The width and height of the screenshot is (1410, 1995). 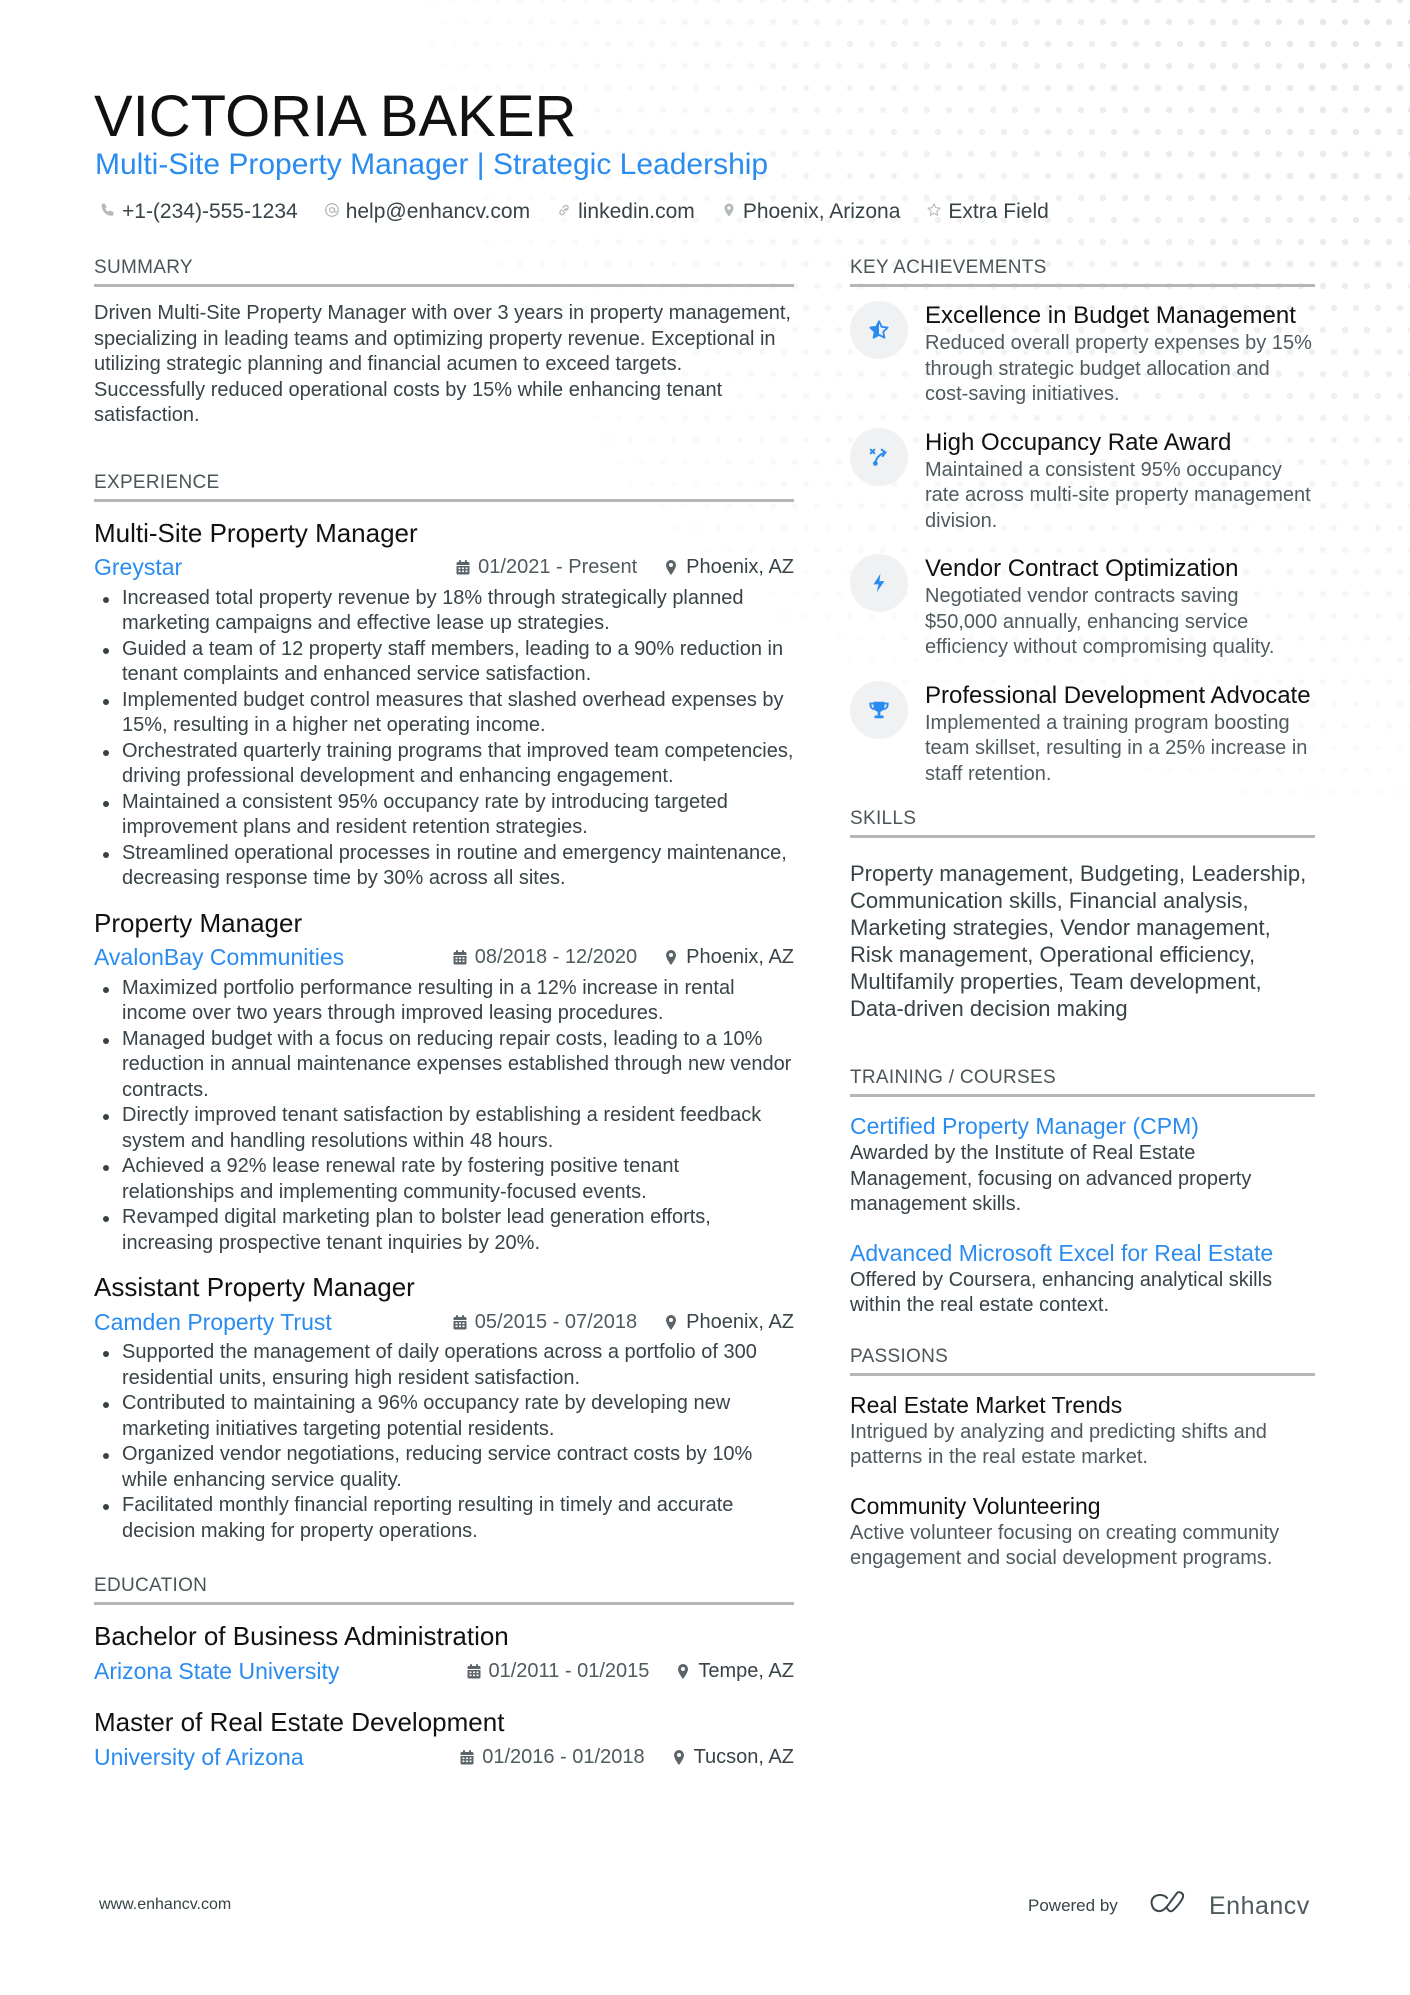 I want to click on training-heading: TRAINING / COURSES, so click(x=1082, y=1081).